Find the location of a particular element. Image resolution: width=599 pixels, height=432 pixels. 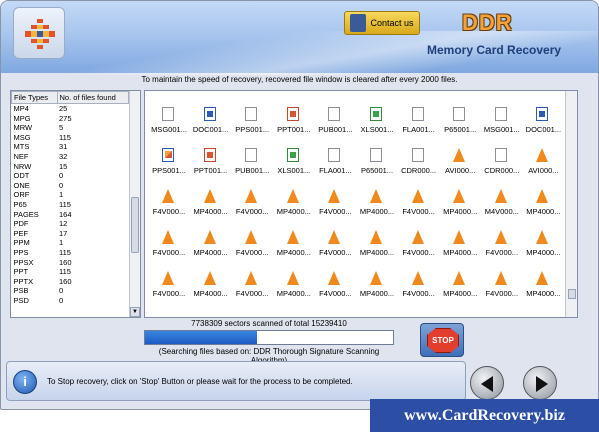

recovered-files-scrollbar is located at coordinates (571, 204).